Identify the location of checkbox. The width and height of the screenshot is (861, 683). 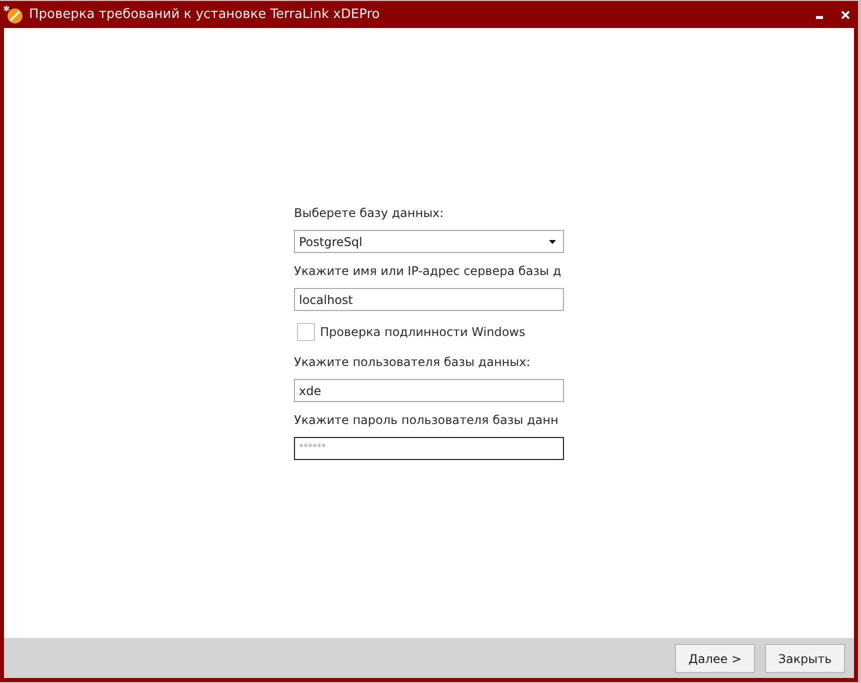
(306, 332).